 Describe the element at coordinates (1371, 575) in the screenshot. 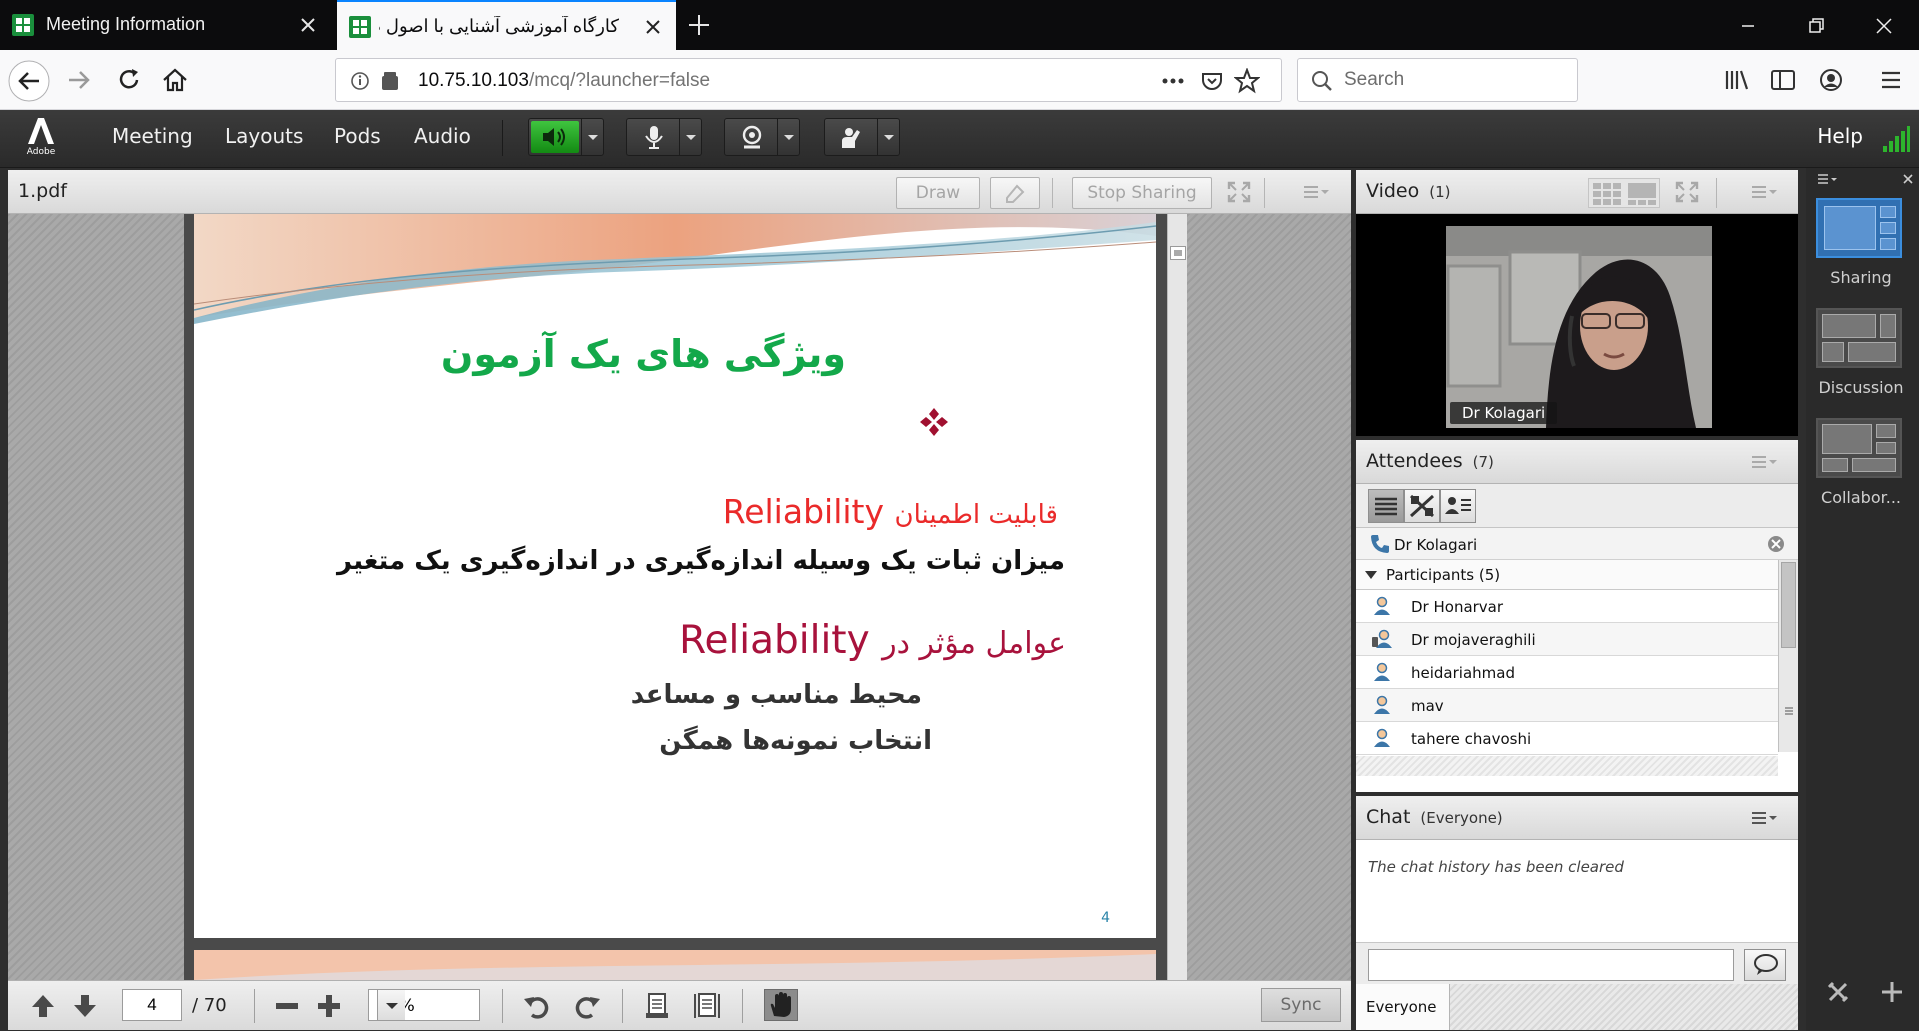

I see `collapse-triangle-icon` at that location.